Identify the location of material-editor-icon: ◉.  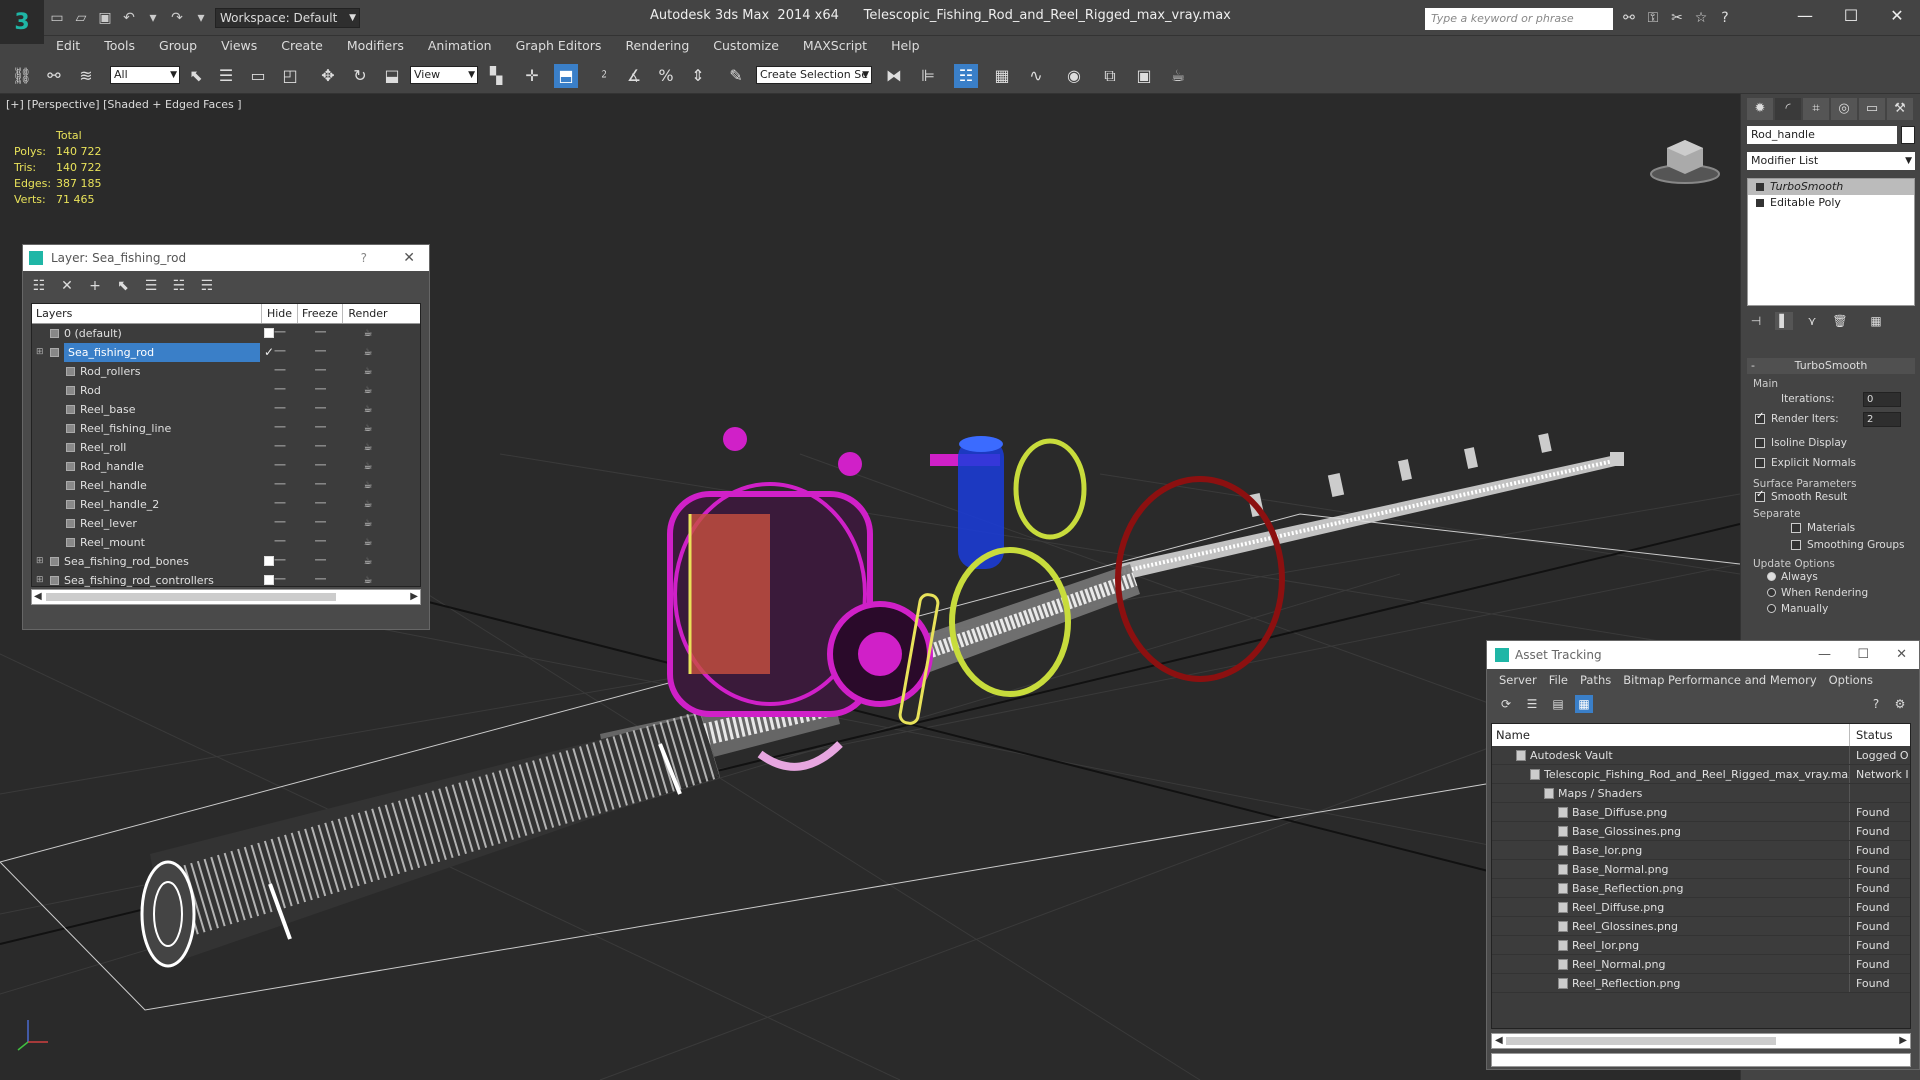
(1074, 76).